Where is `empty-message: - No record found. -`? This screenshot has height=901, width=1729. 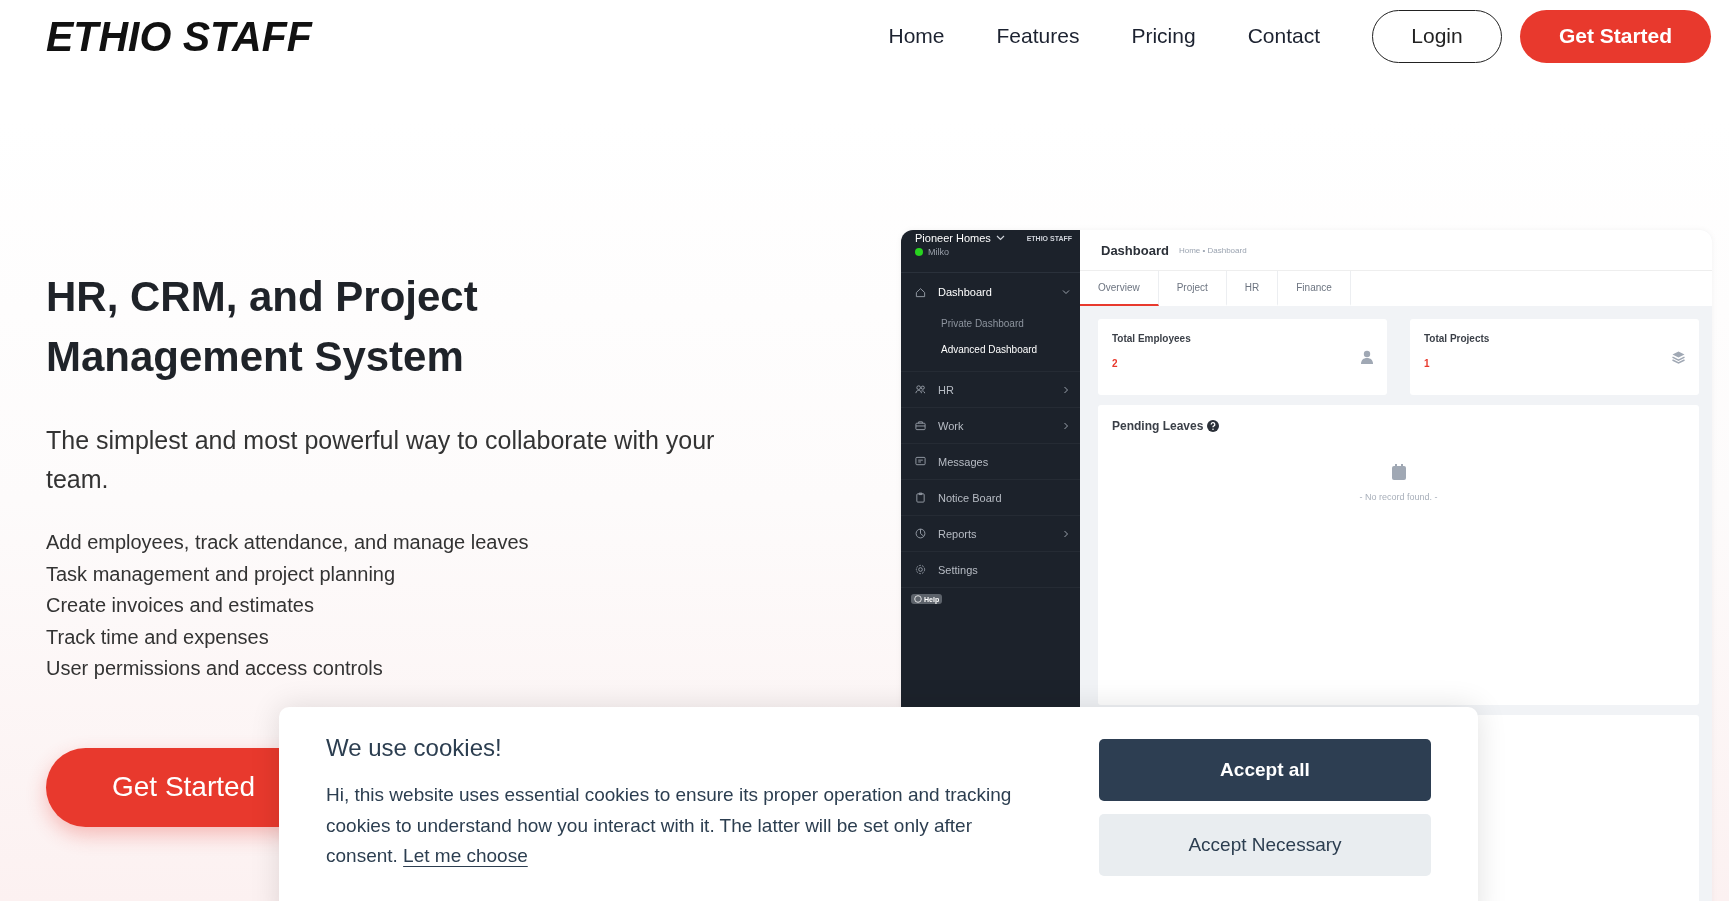 empty-message: - No record found. - is located at coordinates (1398, 497).